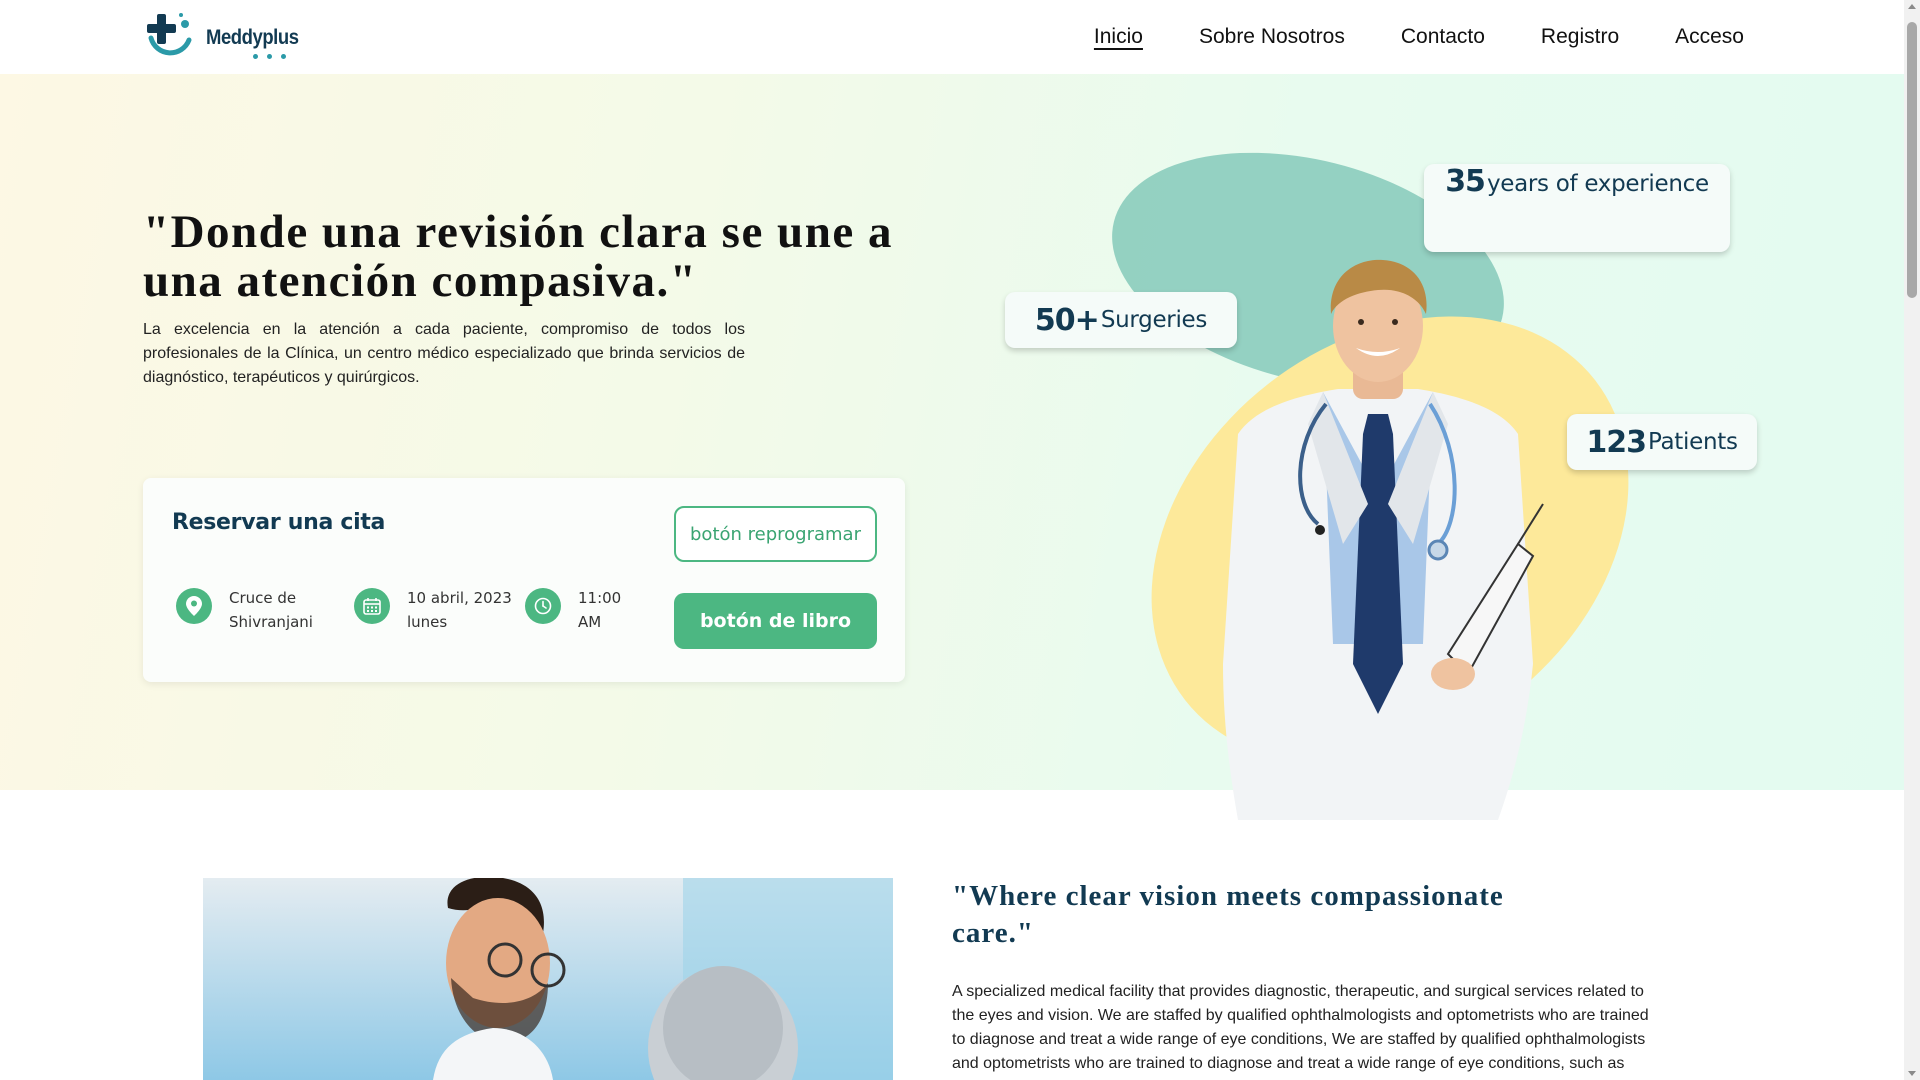 This screenshot has width=1920, height=1080. I want to click on stat-surgeries-label: Surgeries, so click(1154, 320).